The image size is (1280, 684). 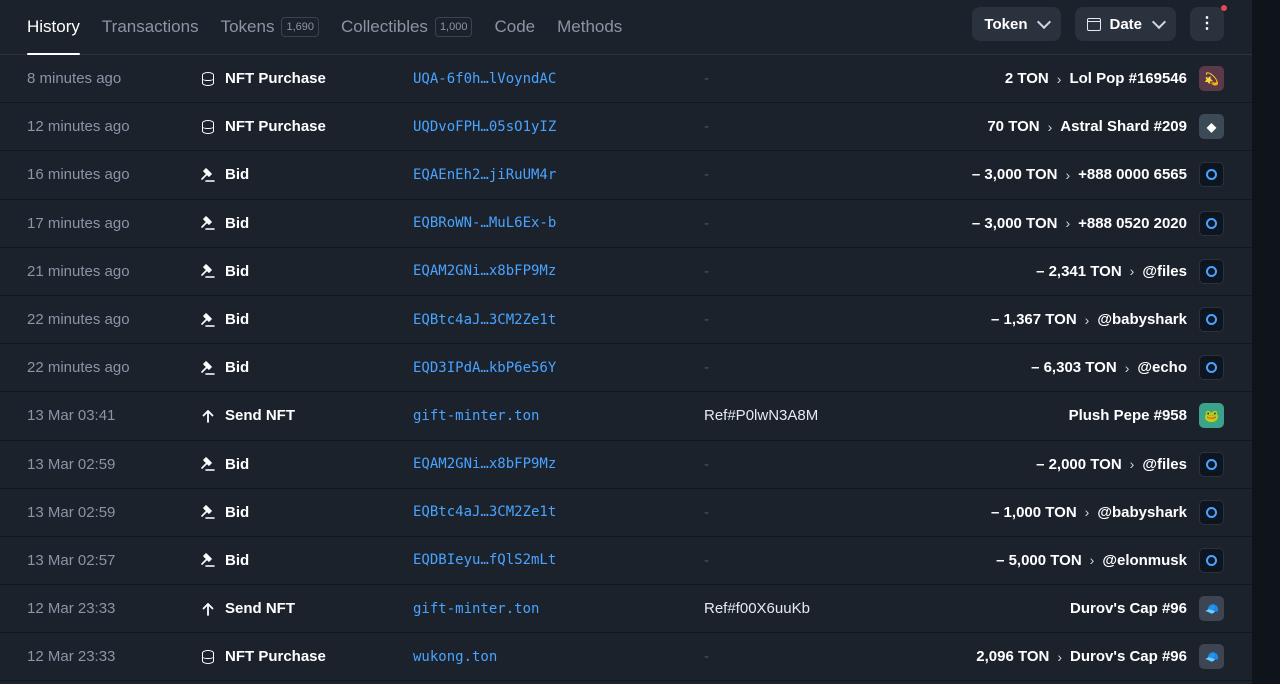 I want to click on row-address-link: UQDvoFPH…05sO1yIZ, so click(x=484, y=126).